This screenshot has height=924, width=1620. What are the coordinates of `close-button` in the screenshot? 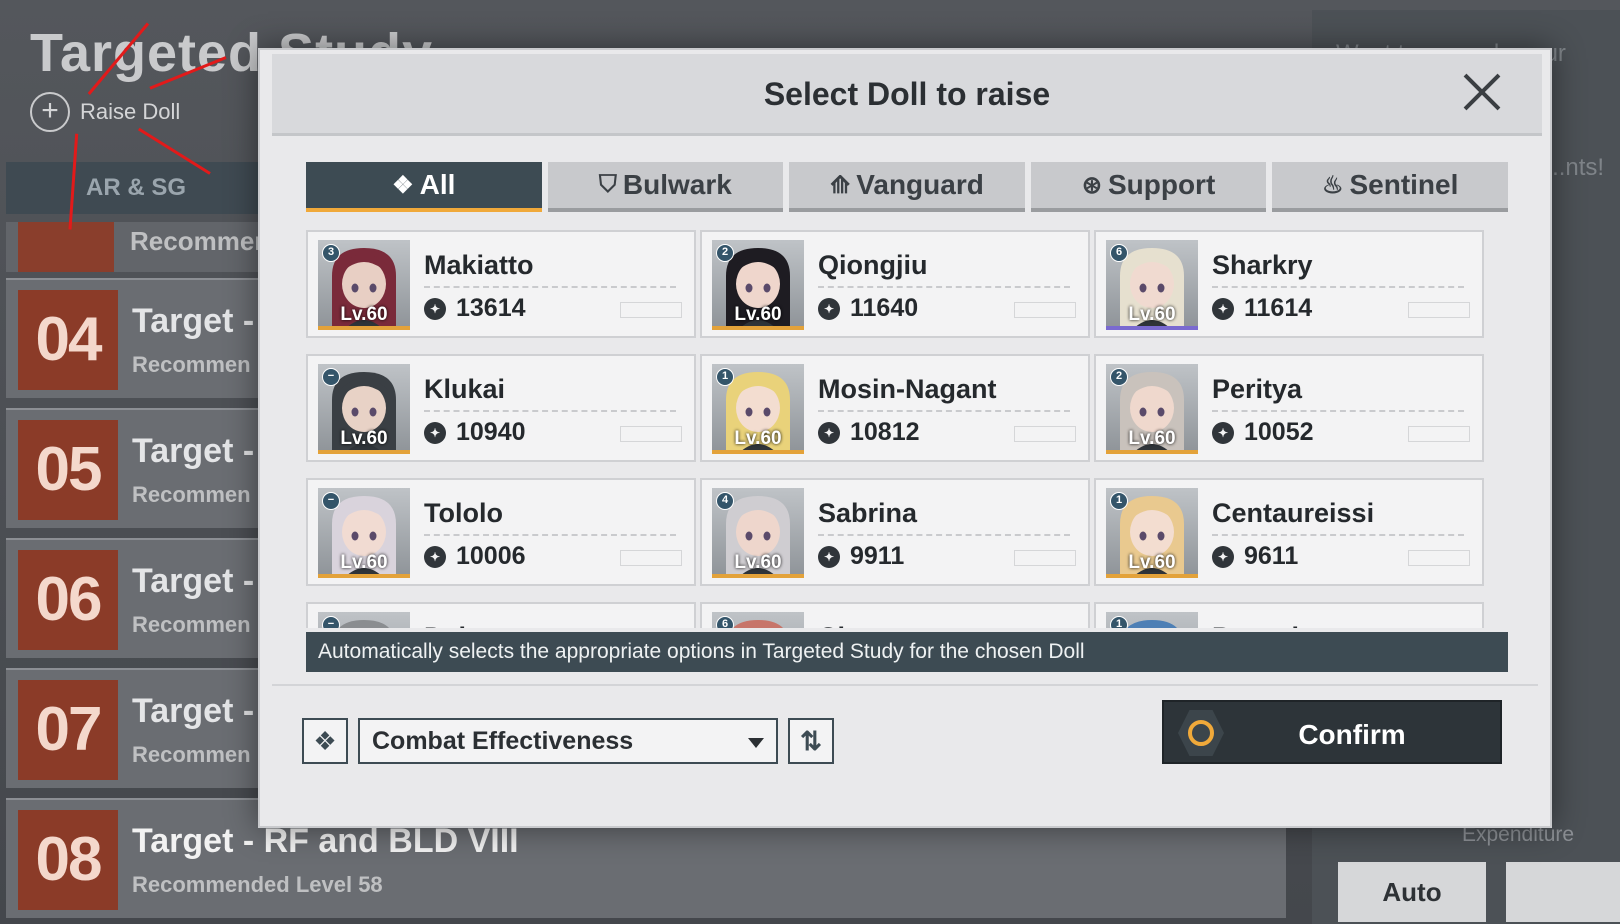 It's located at (1482, 92).